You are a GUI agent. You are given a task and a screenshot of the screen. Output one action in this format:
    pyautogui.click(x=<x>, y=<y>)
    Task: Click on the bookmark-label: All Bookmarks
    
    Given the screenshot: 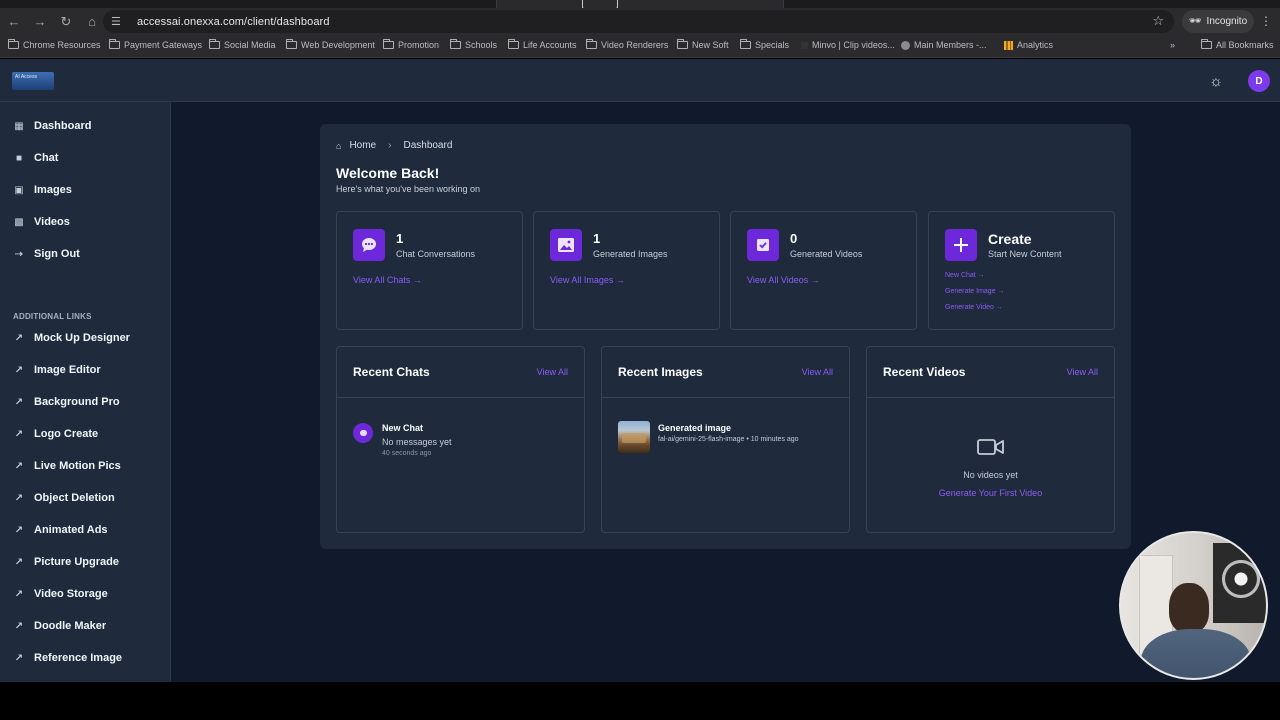 What is the action you would take?
    pyautogui.click(x=1245, y=45)
    